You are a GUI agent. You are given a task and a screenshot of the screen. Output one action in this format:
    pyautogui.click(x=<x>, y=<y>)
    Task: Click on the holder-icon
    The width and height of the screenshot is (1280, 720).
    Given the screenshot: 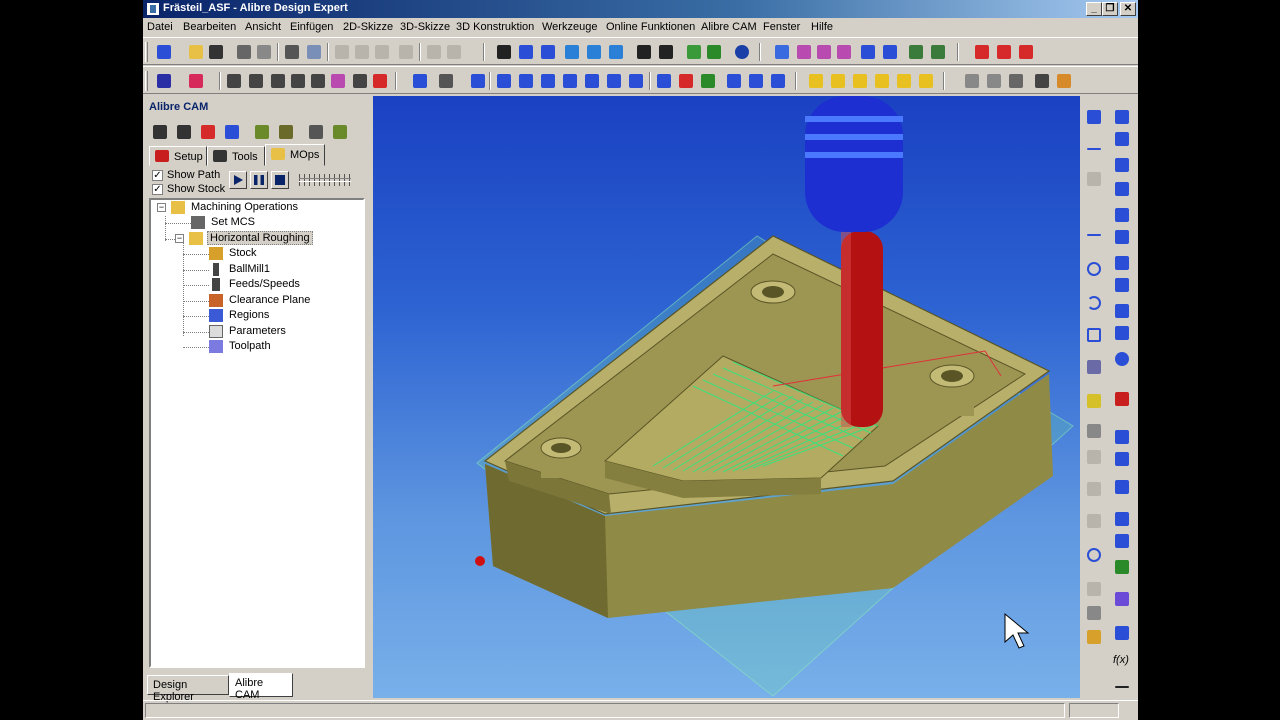 What is the action you would take?
    pyautogui.click(x=286, y=132)
    